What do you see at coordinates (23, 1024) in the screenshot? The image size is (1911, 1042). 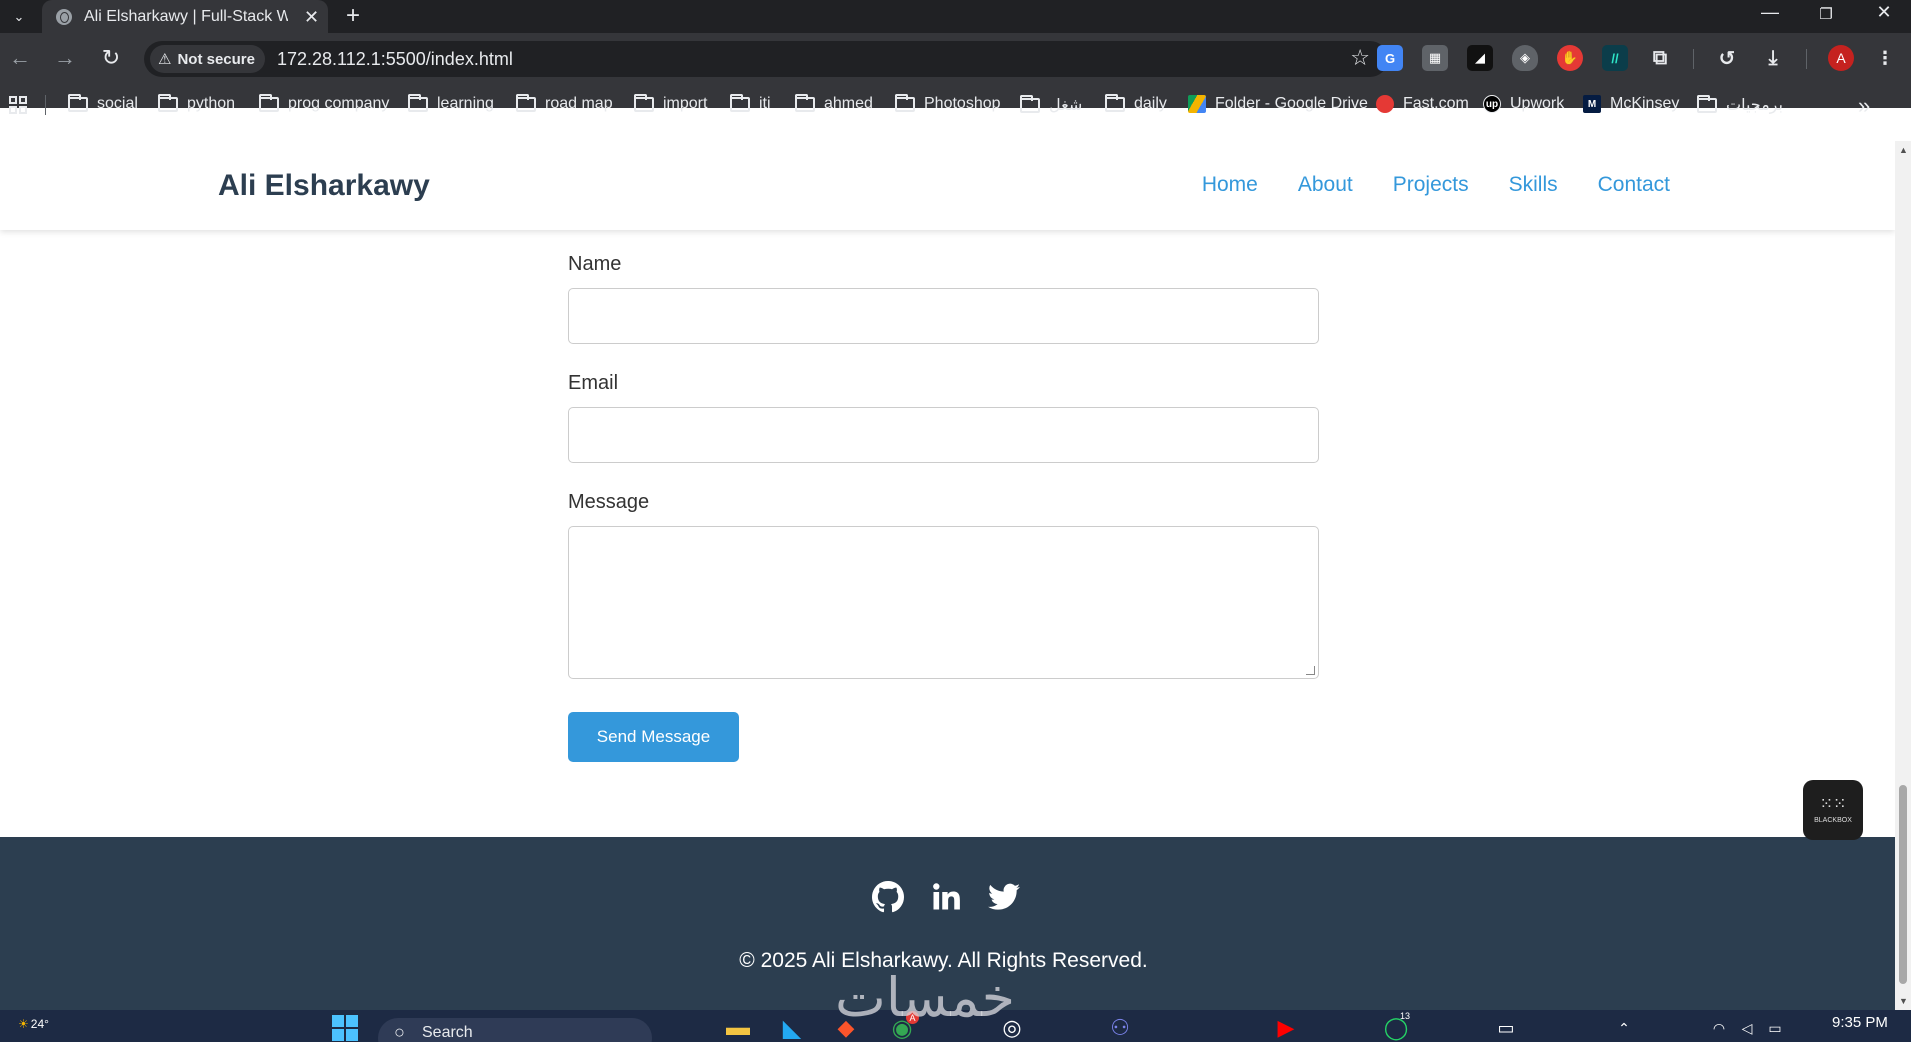 I see `weather-icon: ☀` at bounding box center [23, 1024].